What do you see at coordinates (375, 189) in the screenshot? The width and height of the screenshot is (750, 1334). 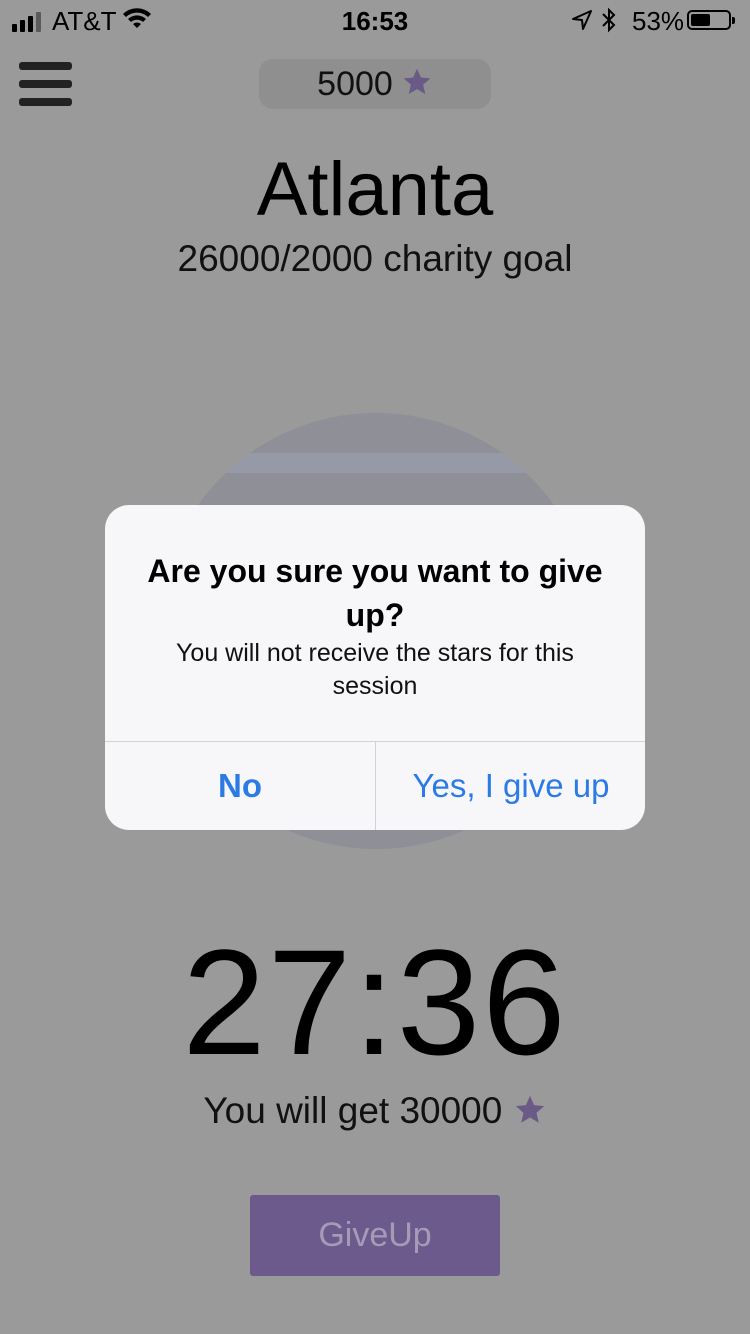 I see `city-title: Atlanta` at bounding box center [375, 189].